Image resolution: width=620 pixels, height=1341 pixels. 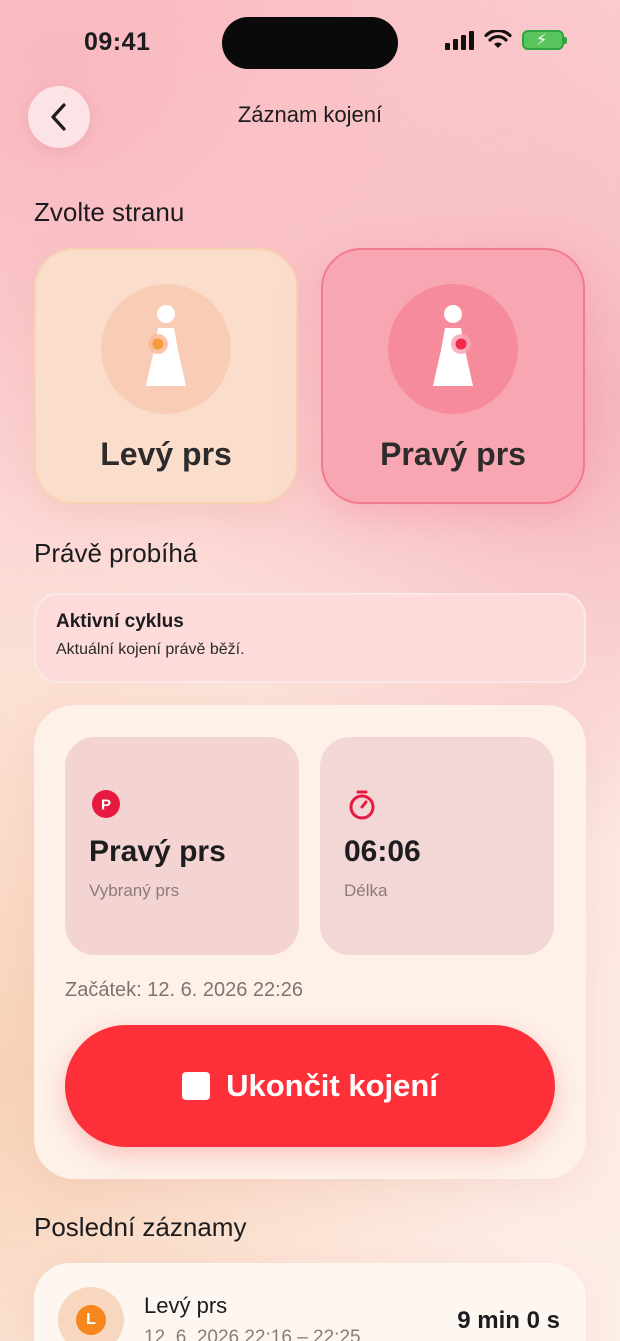 I want to click on breast-badge-letter: P, so click(x=106, y=805).